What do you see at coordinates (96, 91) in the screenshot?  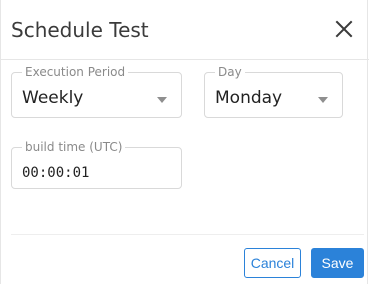 I see `execution-period-select: Execution Period Weekly` at bounding box center [96, 91].